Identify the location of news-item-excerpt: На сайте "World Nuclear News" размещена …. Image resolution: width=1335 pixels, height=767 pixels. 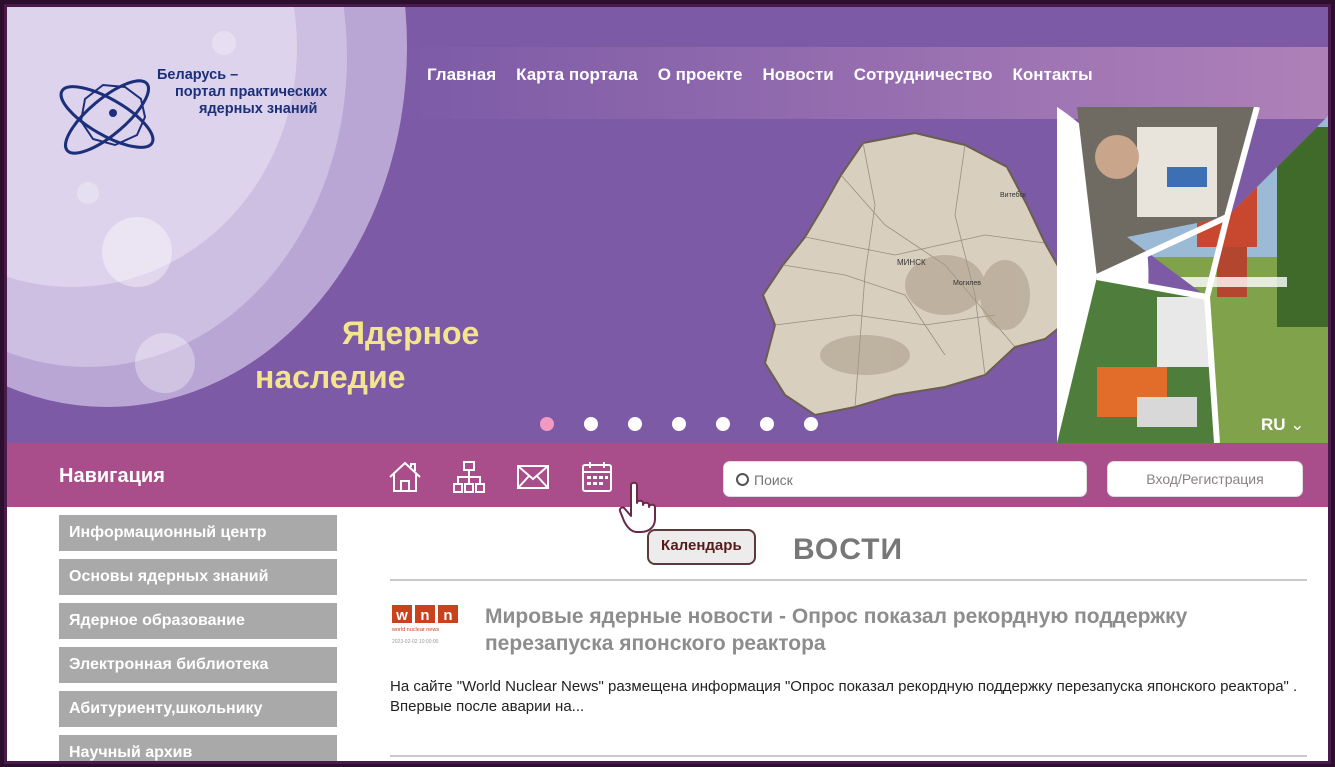
(844, 696).